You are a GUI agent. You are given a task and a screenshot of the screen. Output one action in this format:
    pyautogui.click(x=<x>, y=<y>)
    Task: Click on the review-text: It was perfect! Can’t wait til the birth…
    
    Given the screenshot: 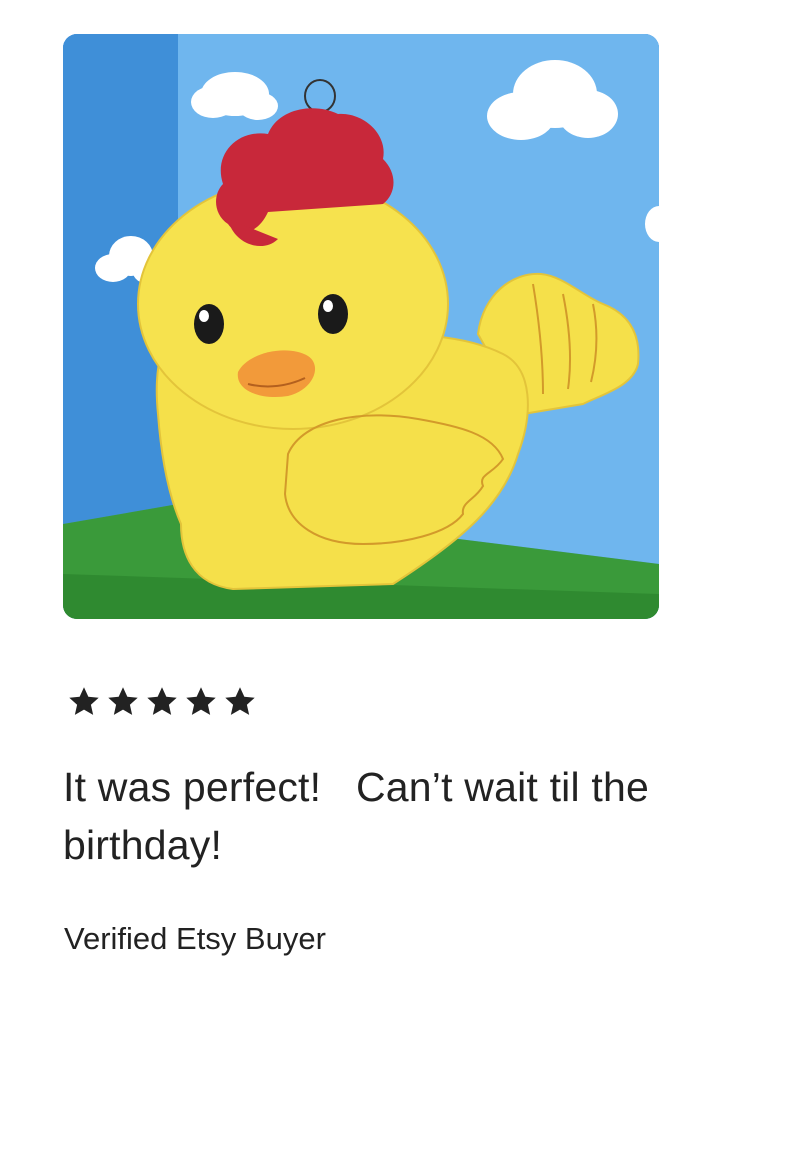 What is the action you would take?
    pyautogui.click(x=362, y=816)
    